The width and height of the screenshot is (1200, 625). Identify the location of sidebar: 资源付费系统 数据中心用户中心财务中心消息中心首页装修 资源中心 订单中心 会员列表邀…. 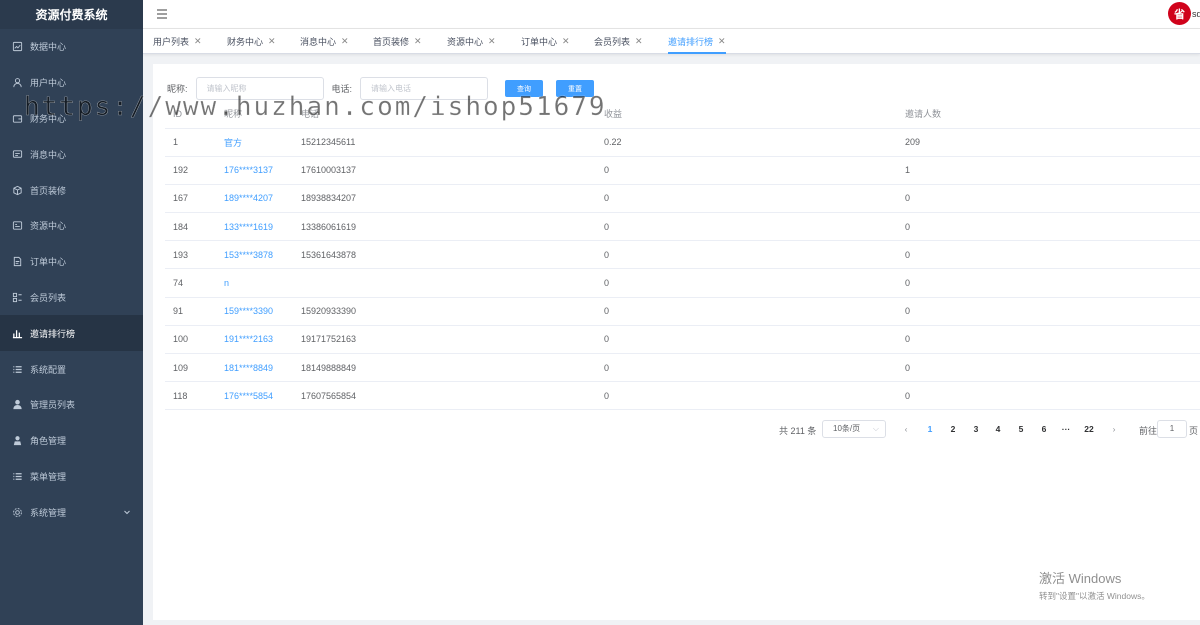
(71, 312).